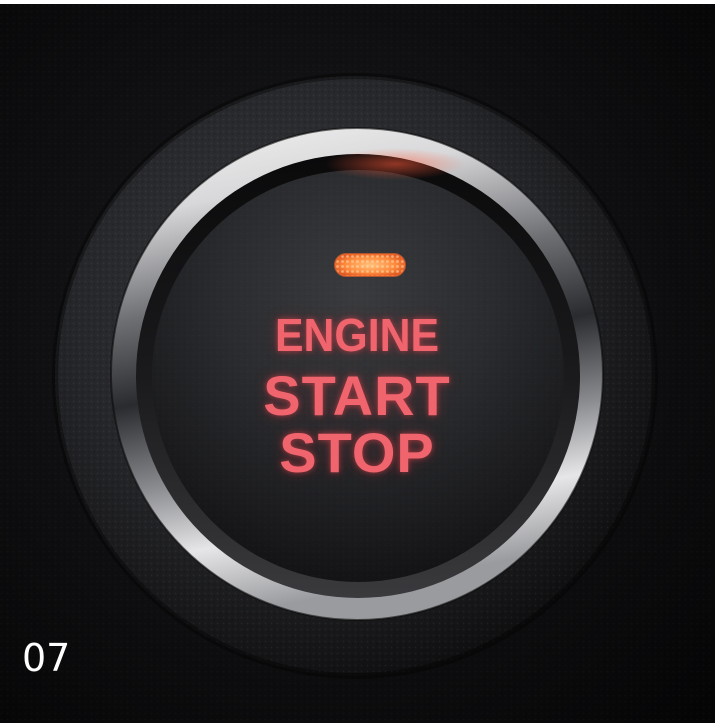 The image size is (715, 723). Describe the element at coordinates (357, 335) in the screenshot. I see `button-label-engine: ENGINE` at that location.